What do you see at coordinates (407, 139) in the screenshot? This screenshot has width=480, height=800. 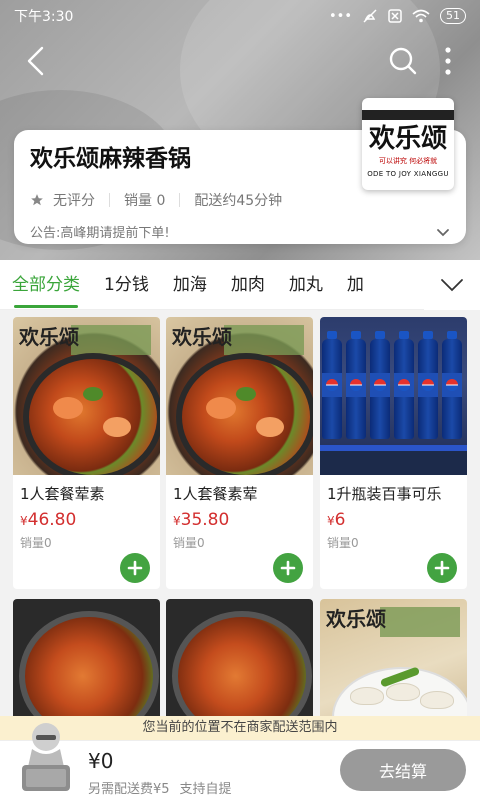 I see `logo-text: 欢乐颂` at bounding box center [407, 139].